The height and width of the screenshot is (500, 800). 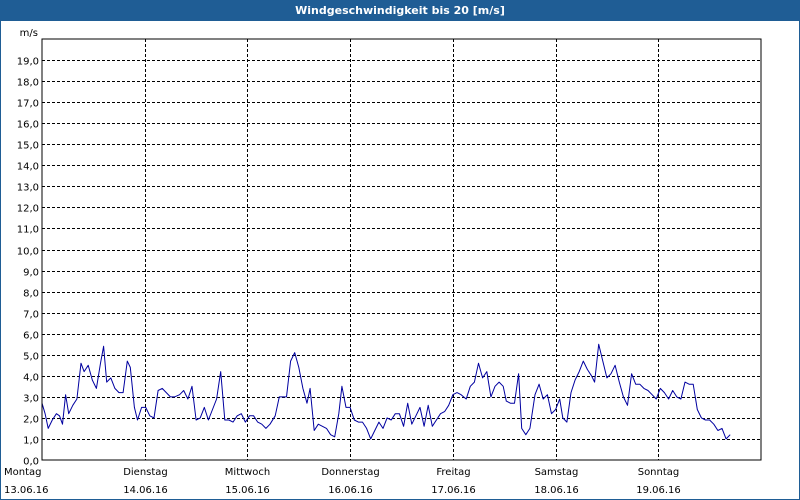 I want to click on y-tick-label: 10,0, so click(x=28, y=252).